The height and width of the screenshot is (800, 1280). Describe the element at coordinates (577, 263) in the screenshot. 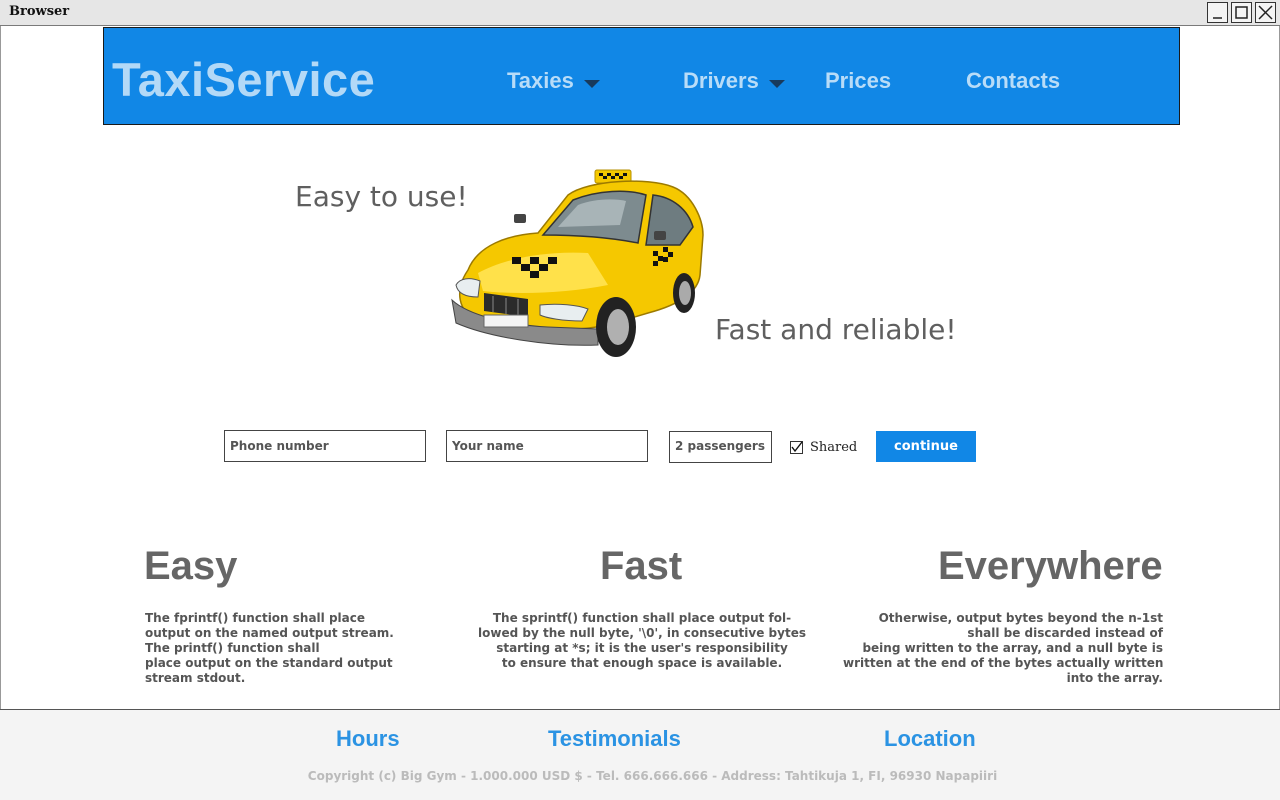

I see `taxi-car-icon` at that location.